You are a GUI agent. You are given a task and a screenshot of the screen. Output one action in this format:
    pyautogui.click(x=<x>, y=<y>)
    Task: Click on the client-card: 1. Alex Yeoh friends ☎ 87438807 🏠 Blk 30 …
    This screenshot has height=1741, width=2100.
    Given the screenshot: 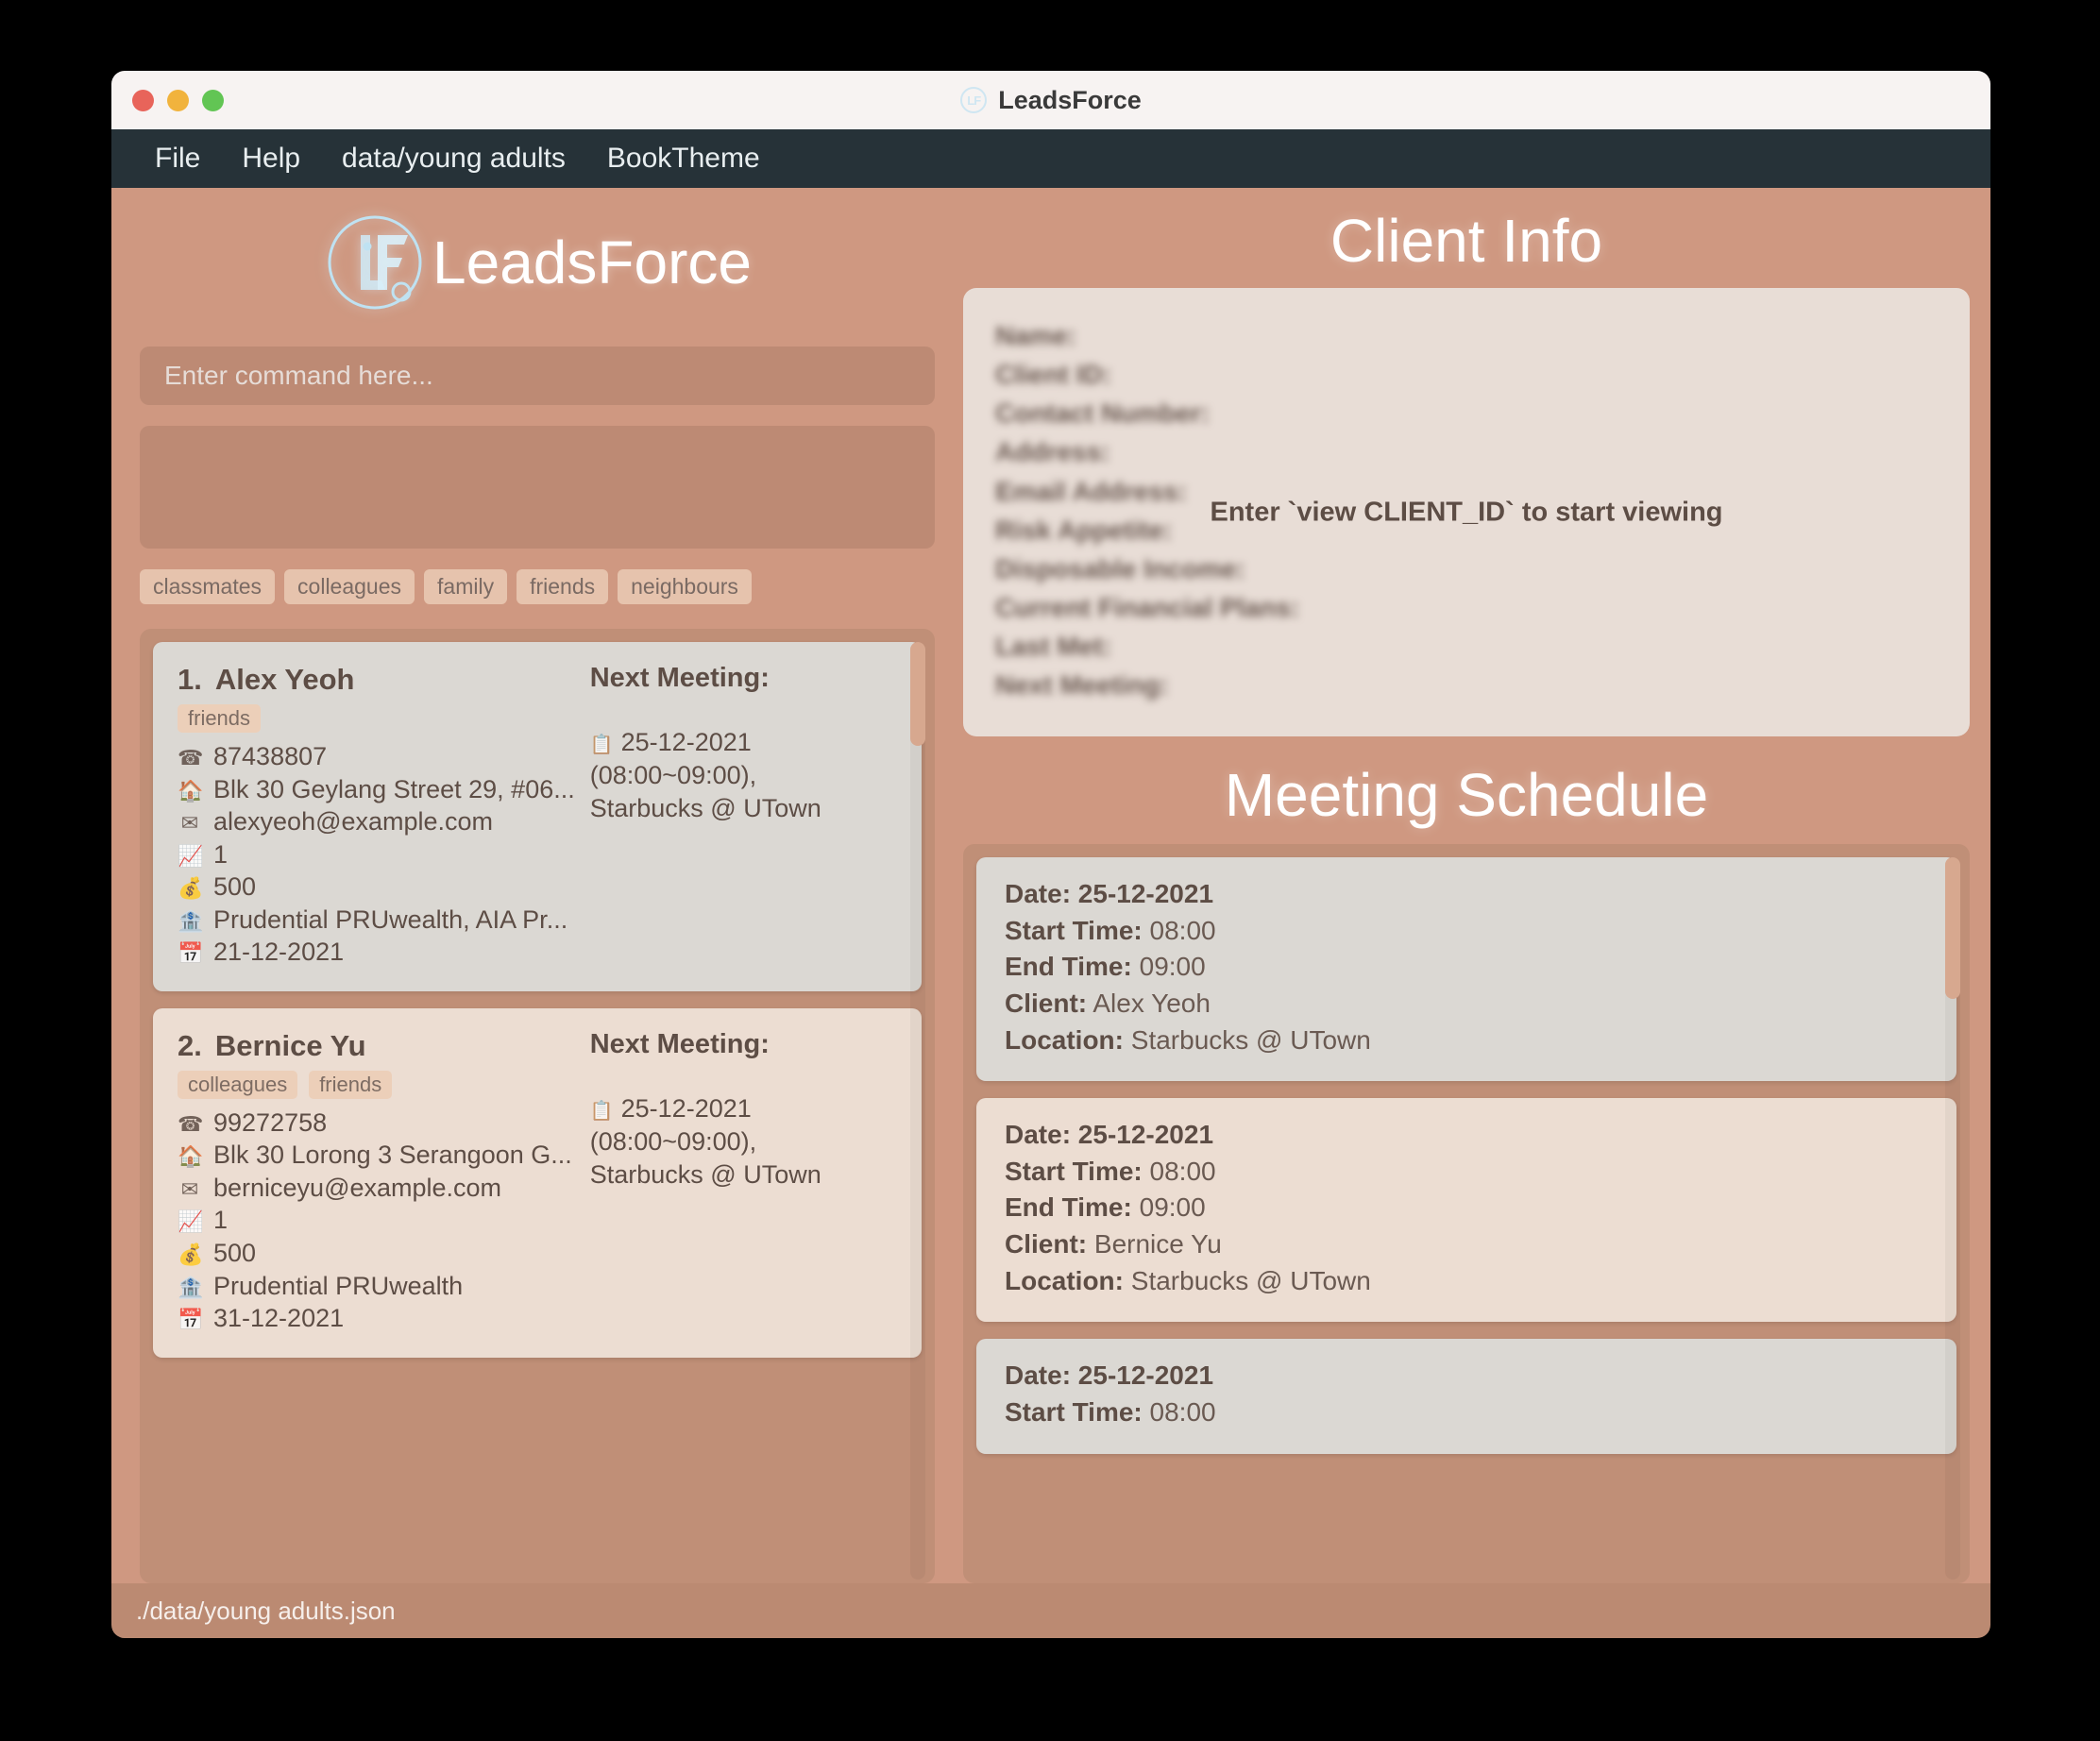 What is the action you would take?
    pyautogui.click(x=537, y=816)
    